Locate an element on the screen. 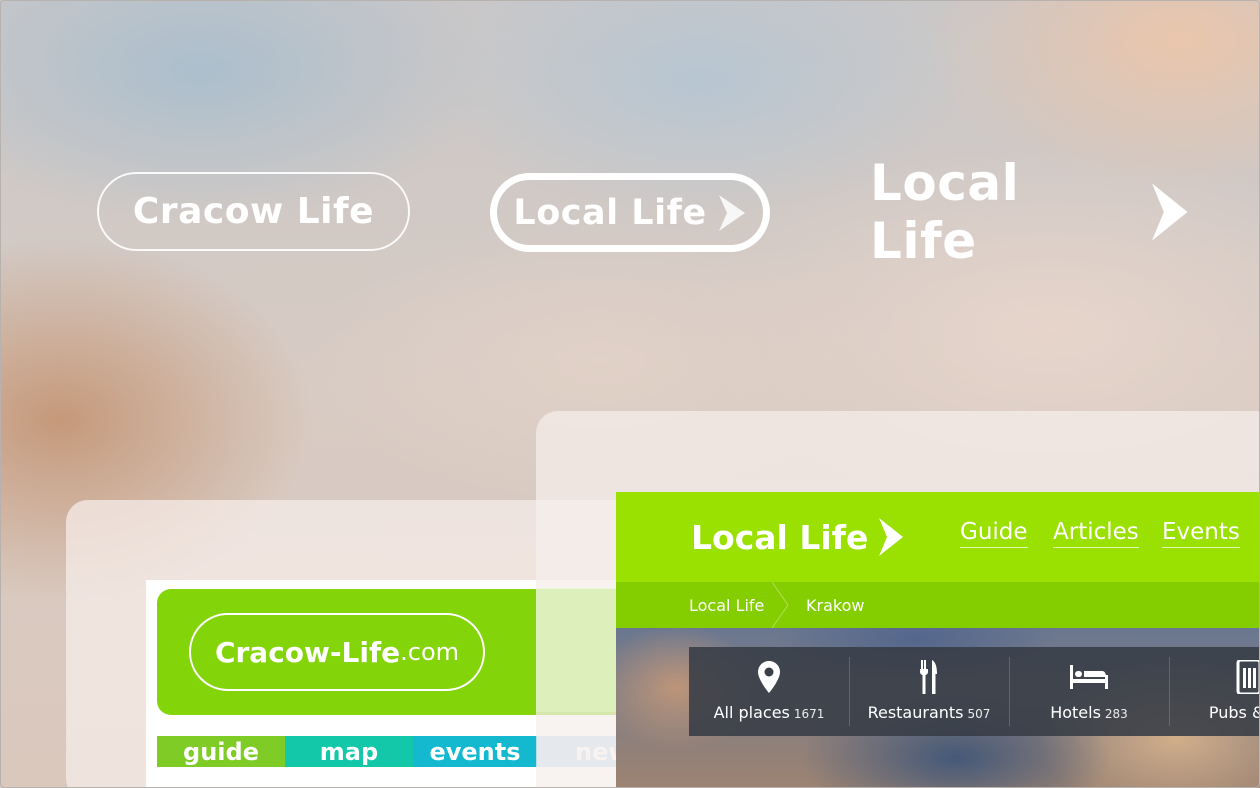 This screenshot has height=788, width=1260. category-label: Restaurants is located at coordinates (915, 712).